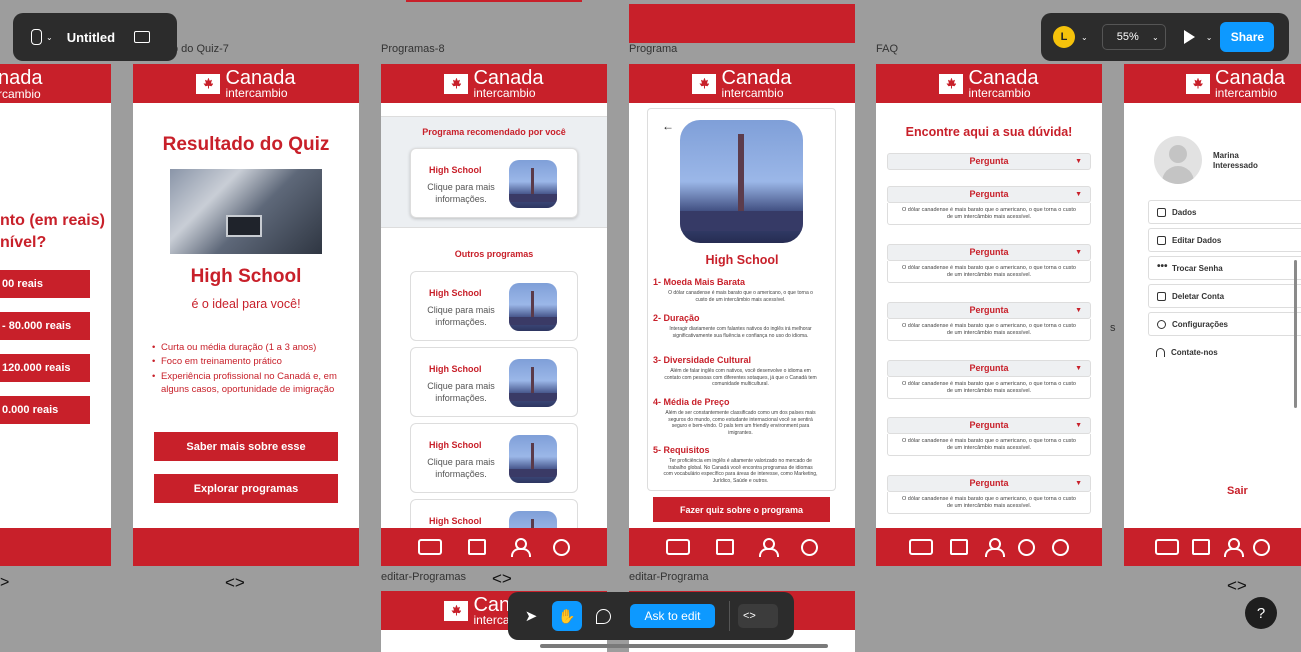 This screenshot has height=652, width=1301. What do you see at coordinates (1162, 266) in the screenshot?
I see `dots-icon: •••` at bounding box center [1162, 266].